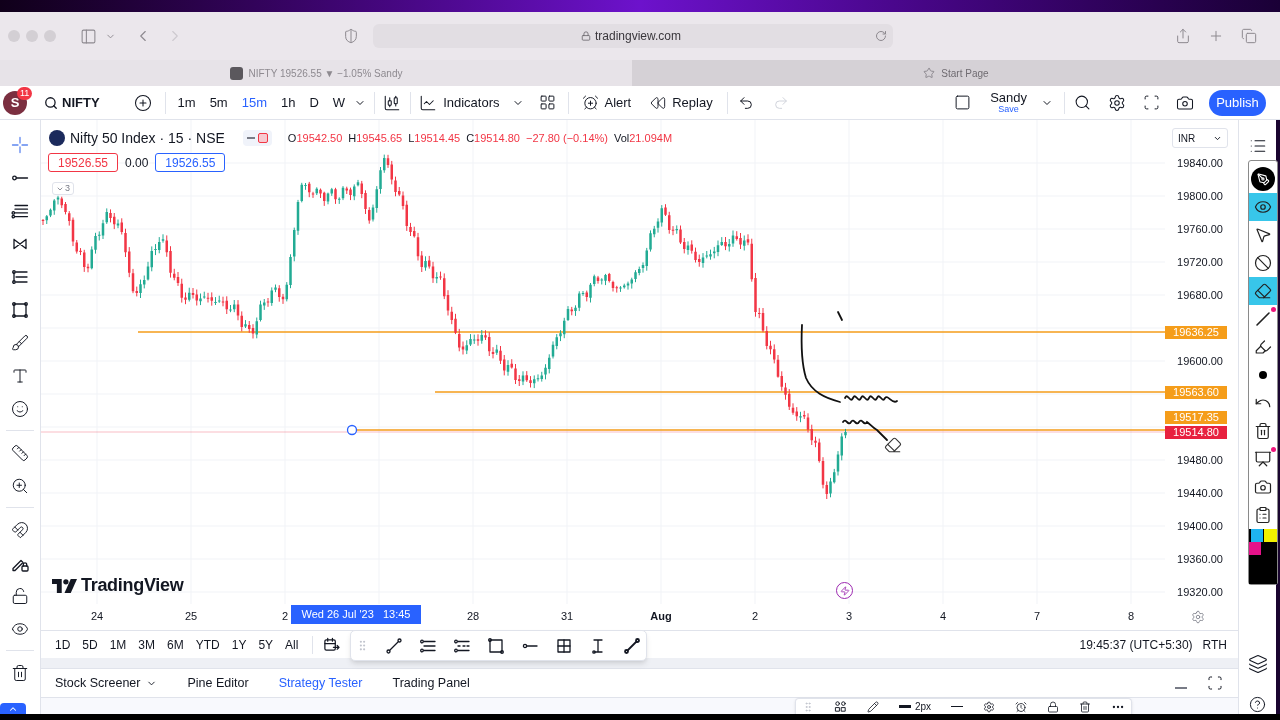 The height and width of the screenshot is (720, 1280). I want to click on drag-handle-icon, so click(808, 706).